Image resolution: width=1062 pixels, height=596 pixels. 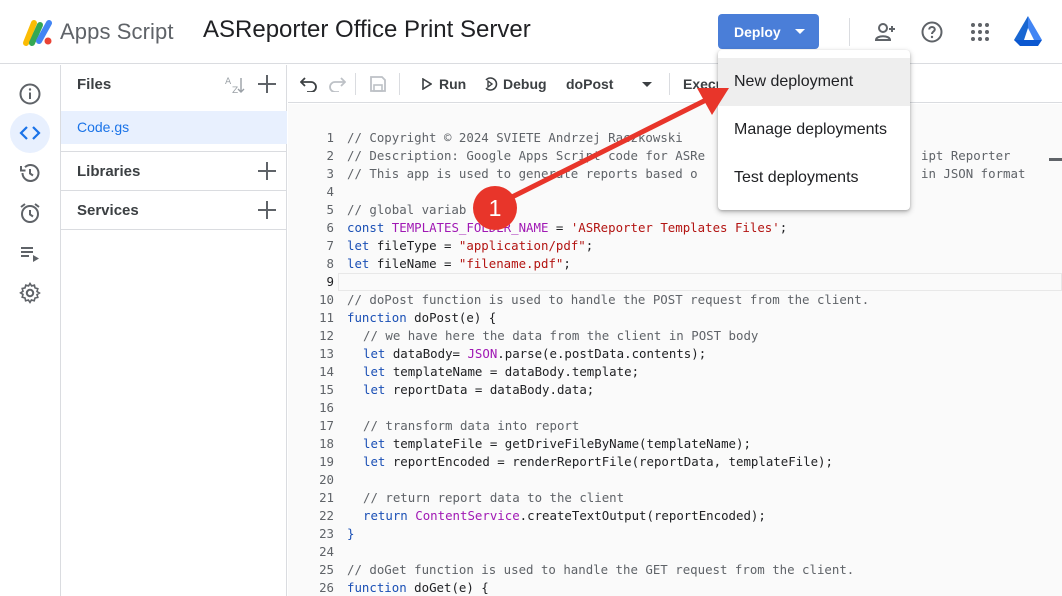 What do you see at coordinates (326, 407) in the screenshot?
I see `code-line: 16` at bounding box center [326, 407].